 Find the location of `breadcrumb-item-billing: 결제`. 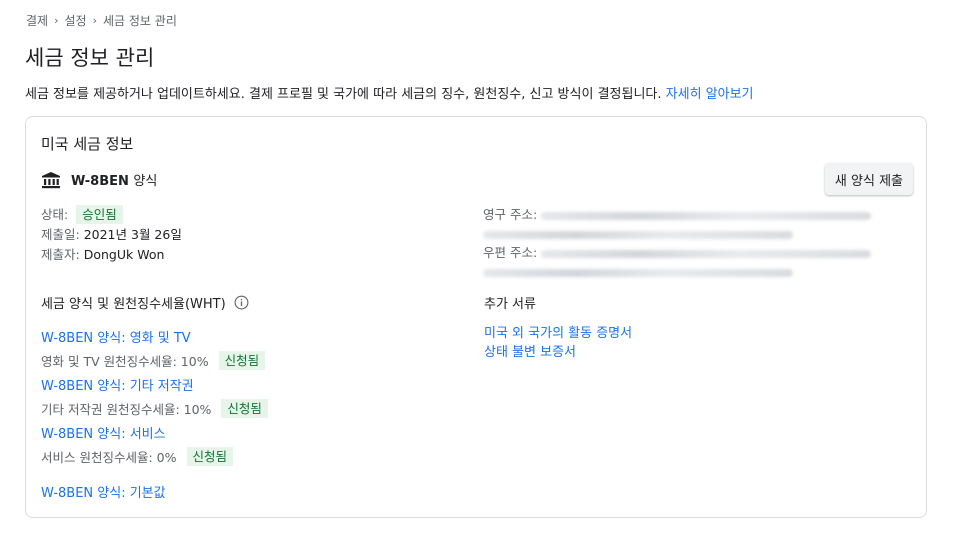

breadcrumb-item-billing: 결제 is located at coordinates (37, 20).